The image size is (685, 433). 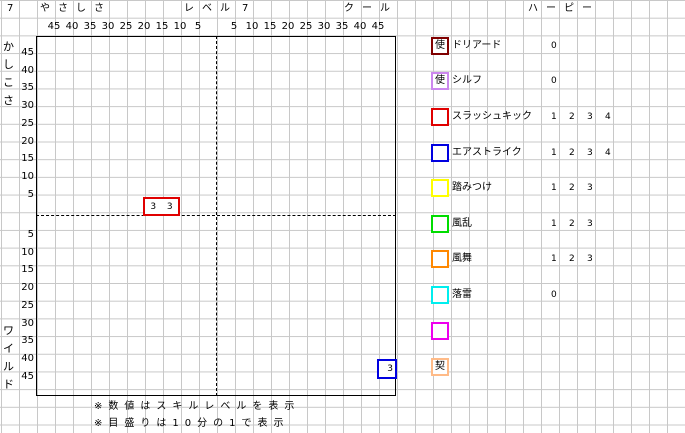 I want to click on marker-air-strike: 3, so click(x=387, y=369).